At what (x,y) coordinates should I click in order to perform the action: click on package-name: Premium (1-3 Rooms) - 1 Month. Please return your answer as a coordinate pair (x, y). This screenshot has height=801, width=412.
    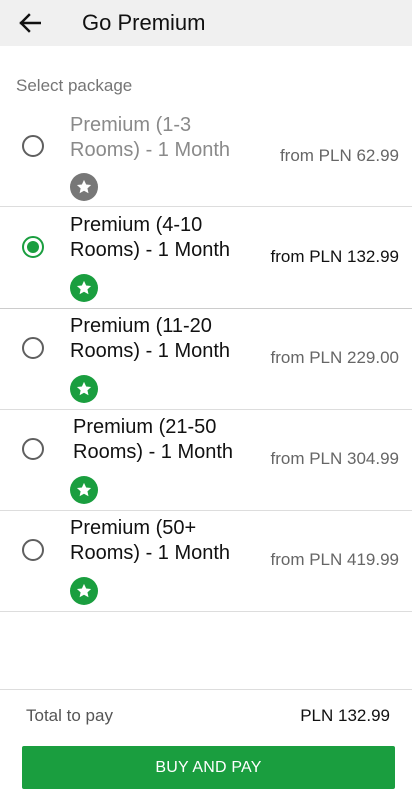
    Looking at the image, I should click on (150, 137).